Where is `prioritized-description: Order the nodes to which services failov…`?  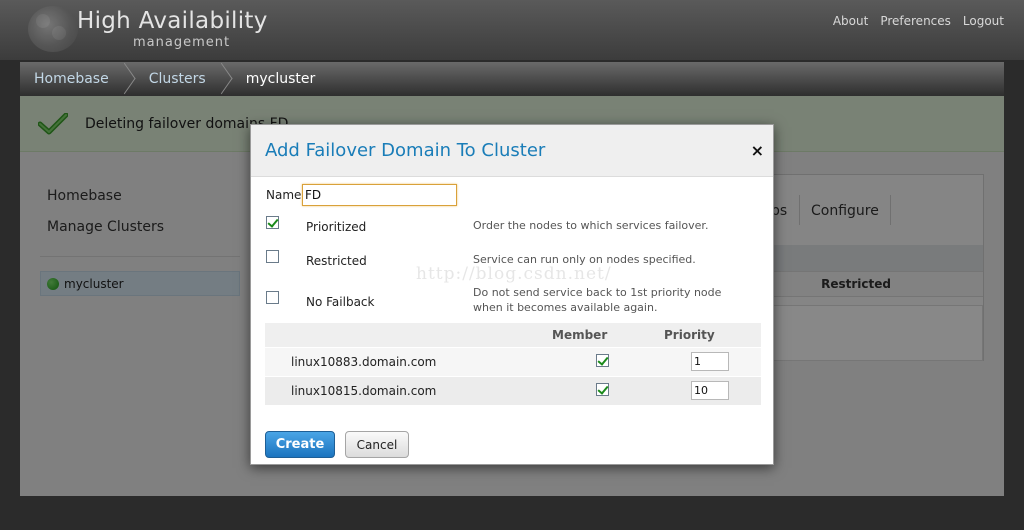 prioritized-description: Order the nodes to which services failov… is located at coordinates (591, 225).